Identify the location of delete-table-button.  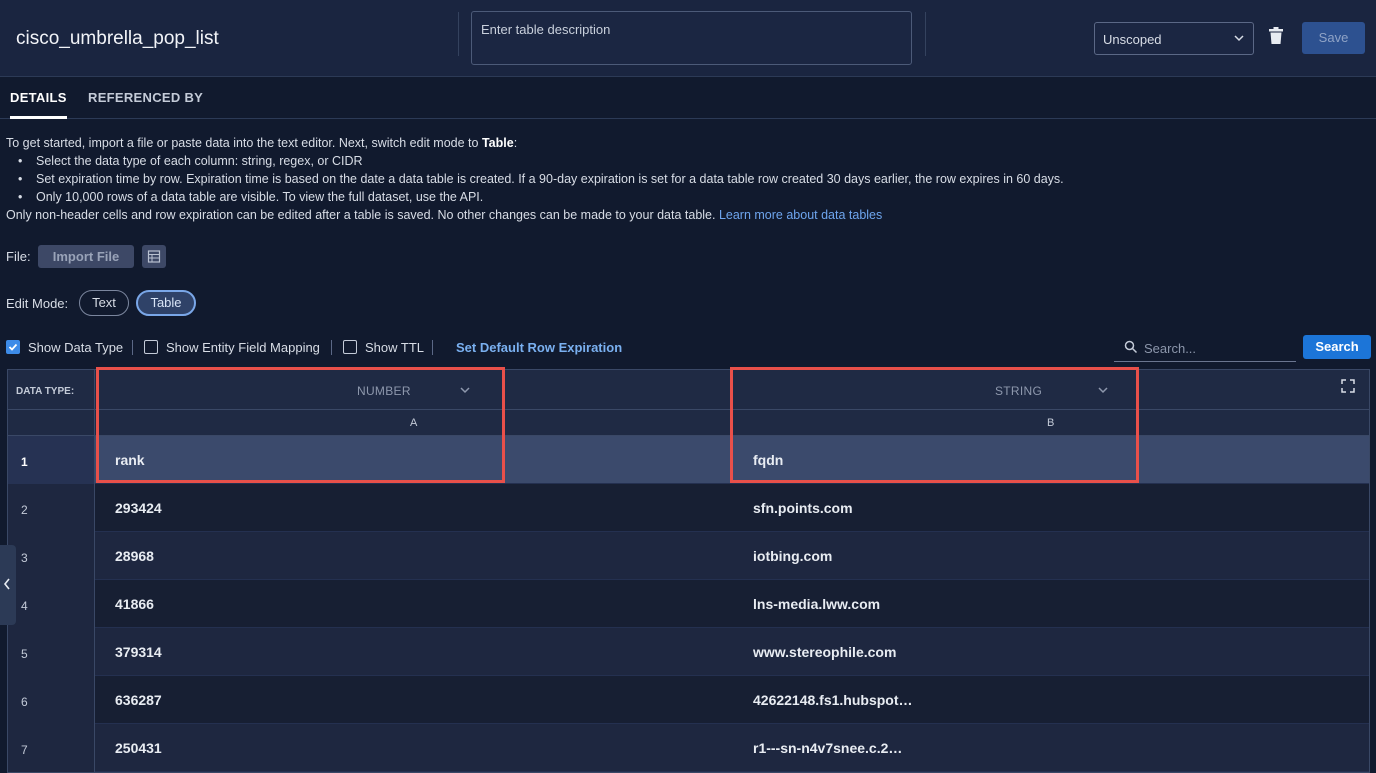
(1278, 38).